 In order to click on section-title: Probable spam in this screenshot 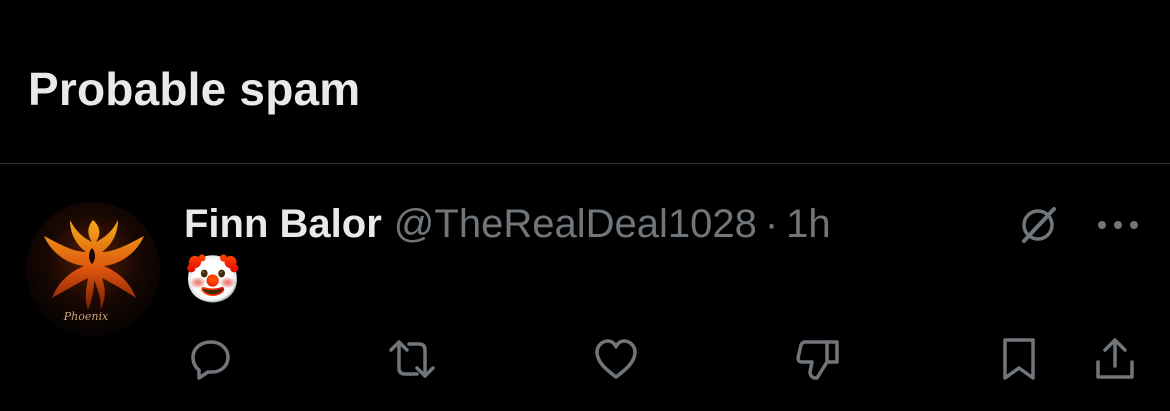, I will do `click(194, 89)`.